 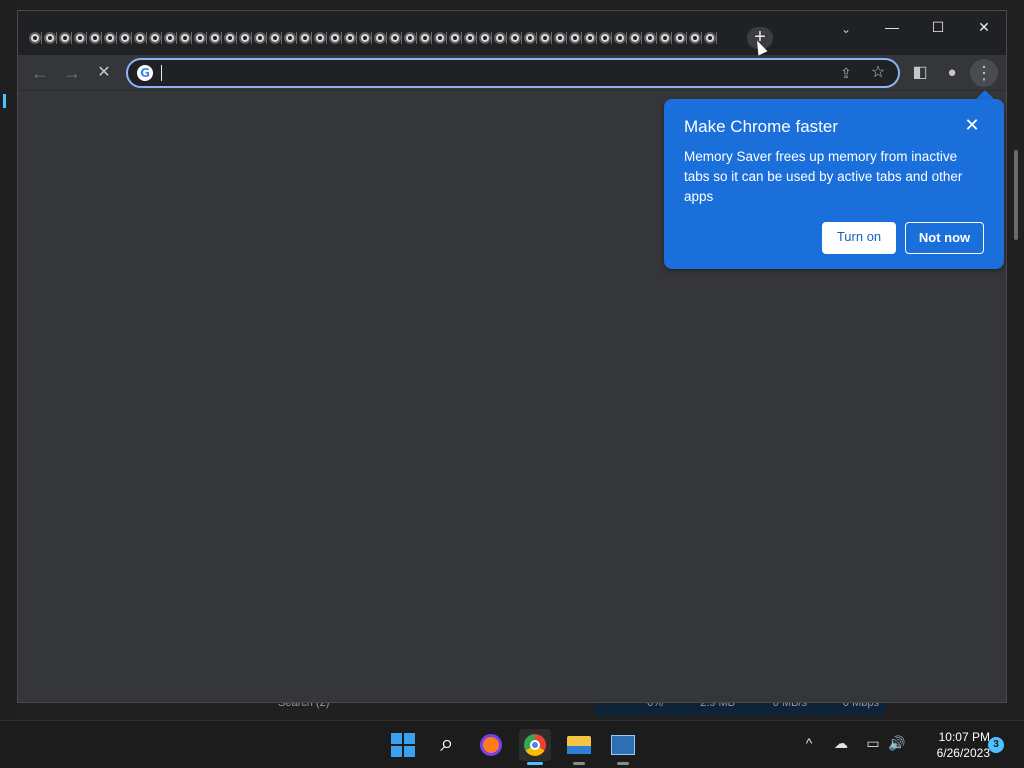 I want to click on profile-button: ●, so click(x=952, y=73).